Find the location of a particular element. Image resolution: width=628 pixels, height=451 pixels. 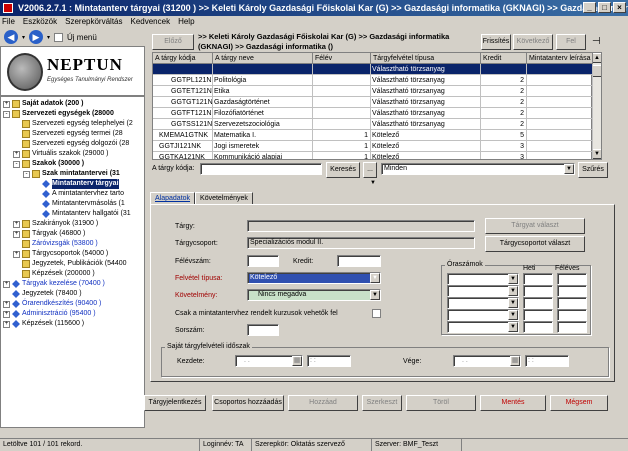

tree-item: Szervezeti egység termei (28 is located at coordinates (68, 134).